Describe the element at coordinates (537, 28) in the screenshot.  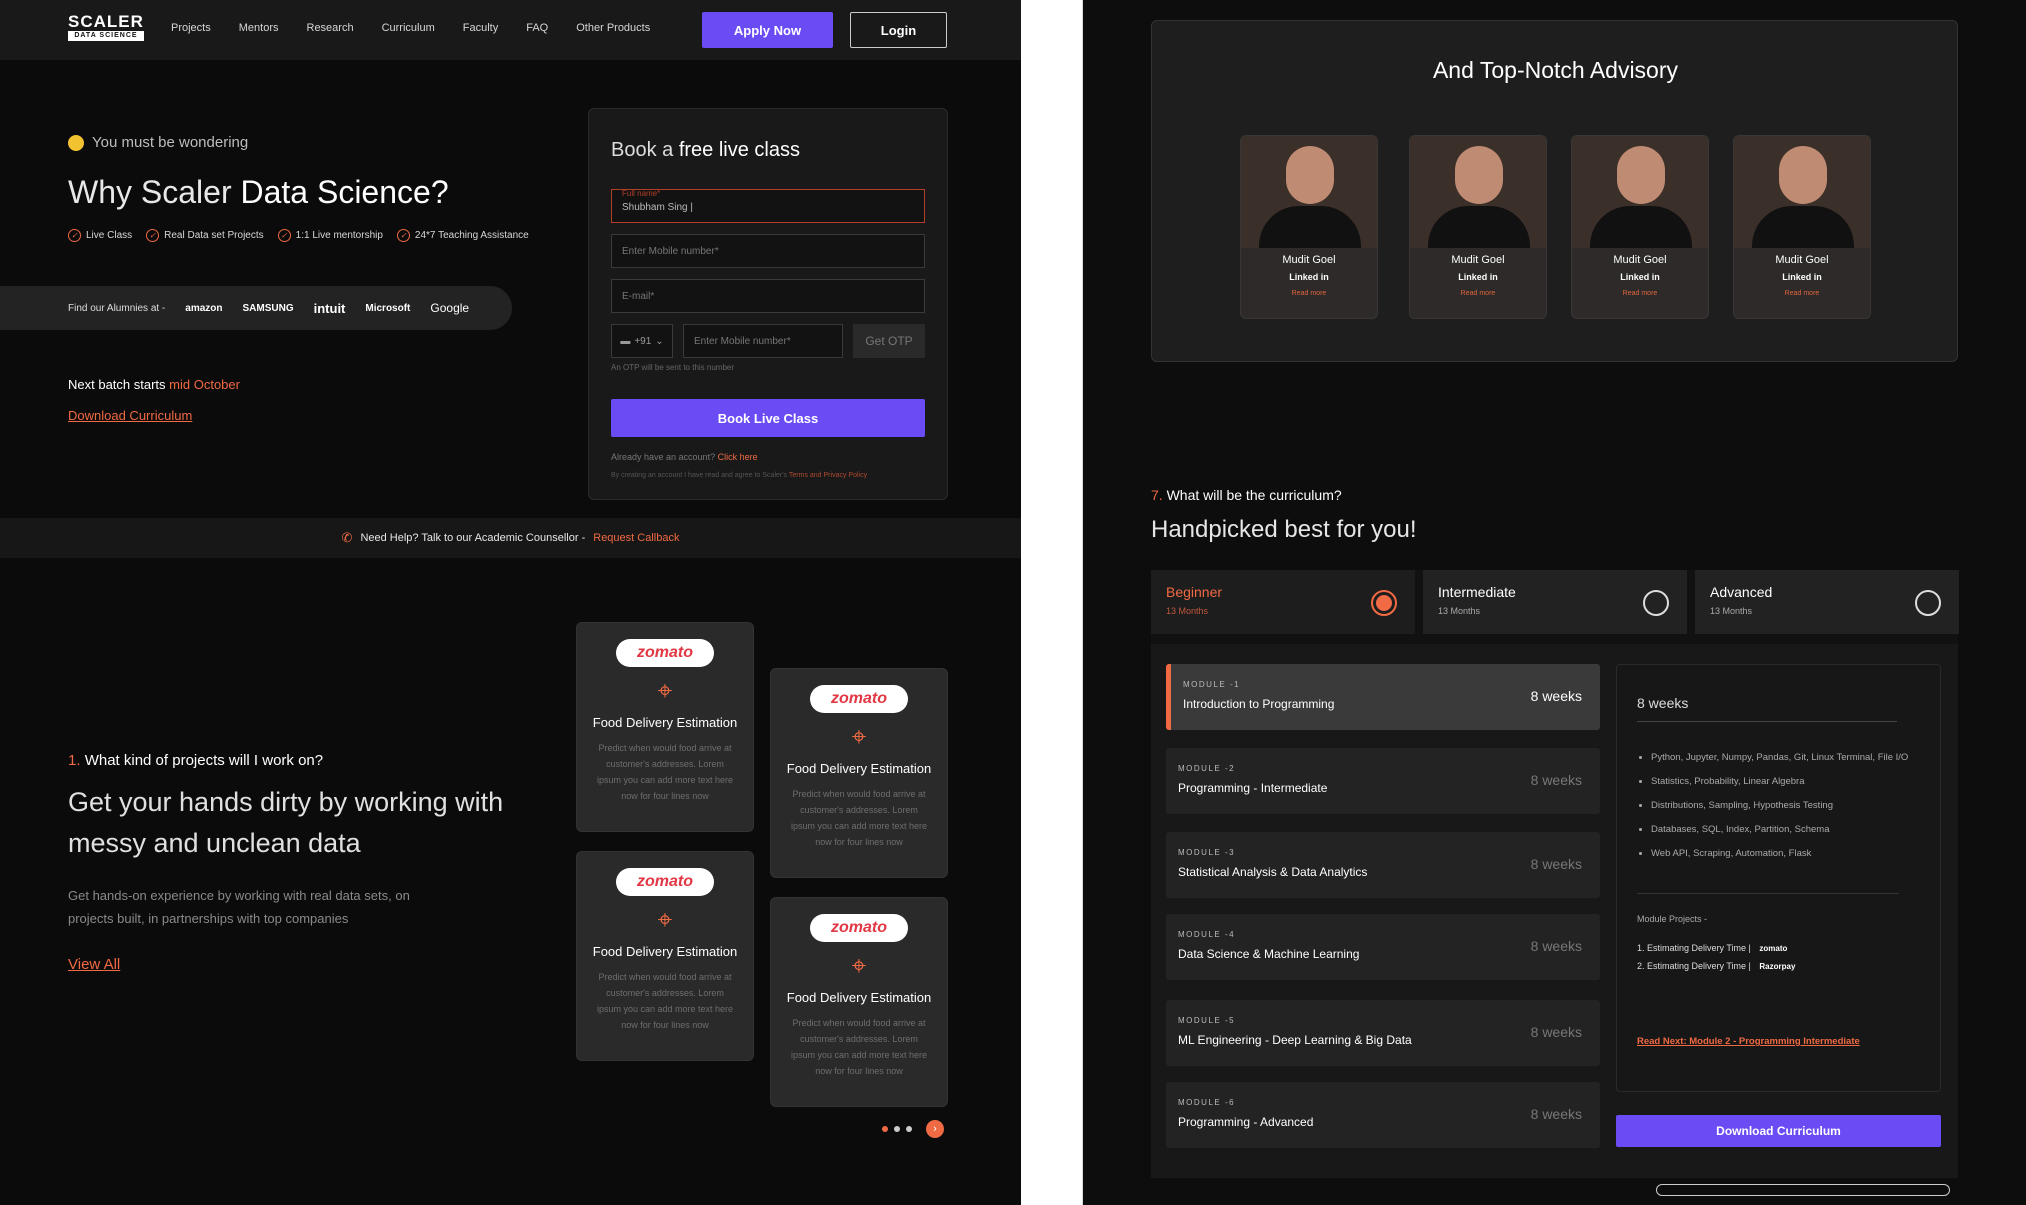
I see `nav-faq: FAQ` at that location.